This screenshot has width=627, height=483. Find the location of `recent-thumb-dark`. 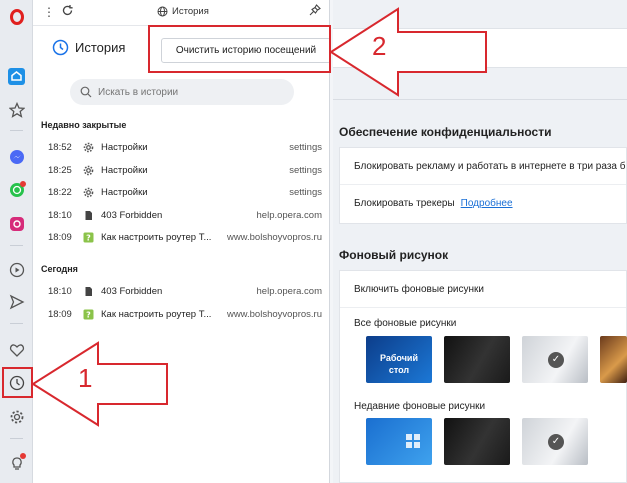

recent-thumb-dark is located at coordinates (477, 441).